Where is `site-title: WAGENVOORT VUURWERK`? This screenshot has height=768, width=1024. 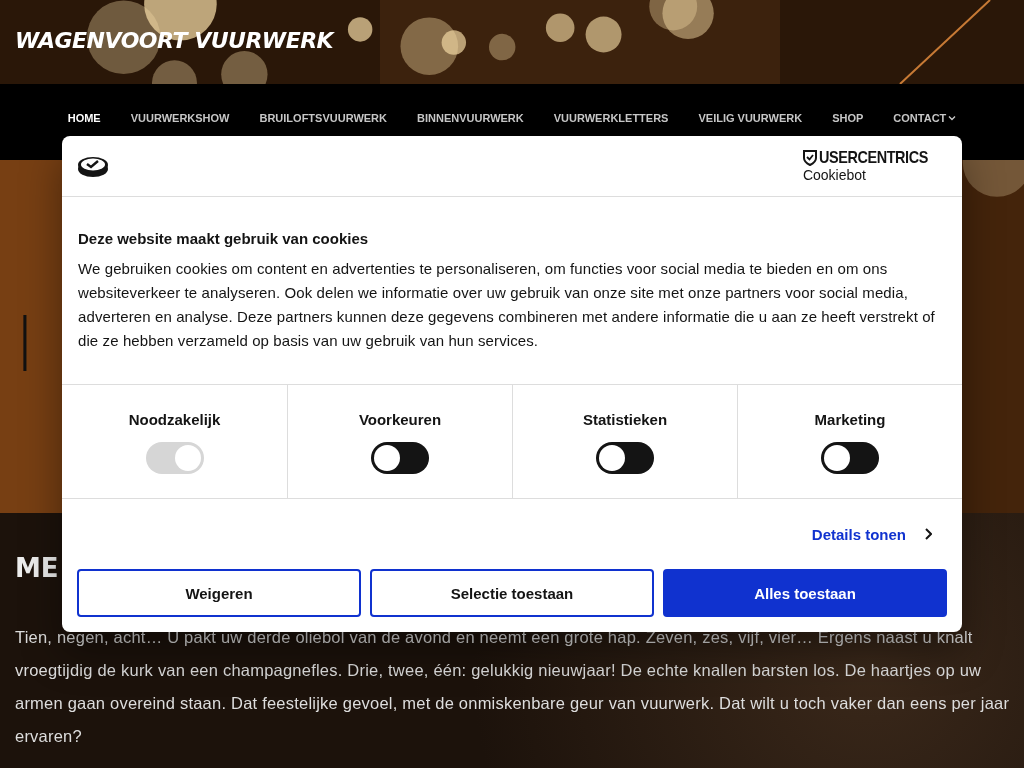
site-title: WAGENVOORT VUURWERK is located at coordinates (174, 40).